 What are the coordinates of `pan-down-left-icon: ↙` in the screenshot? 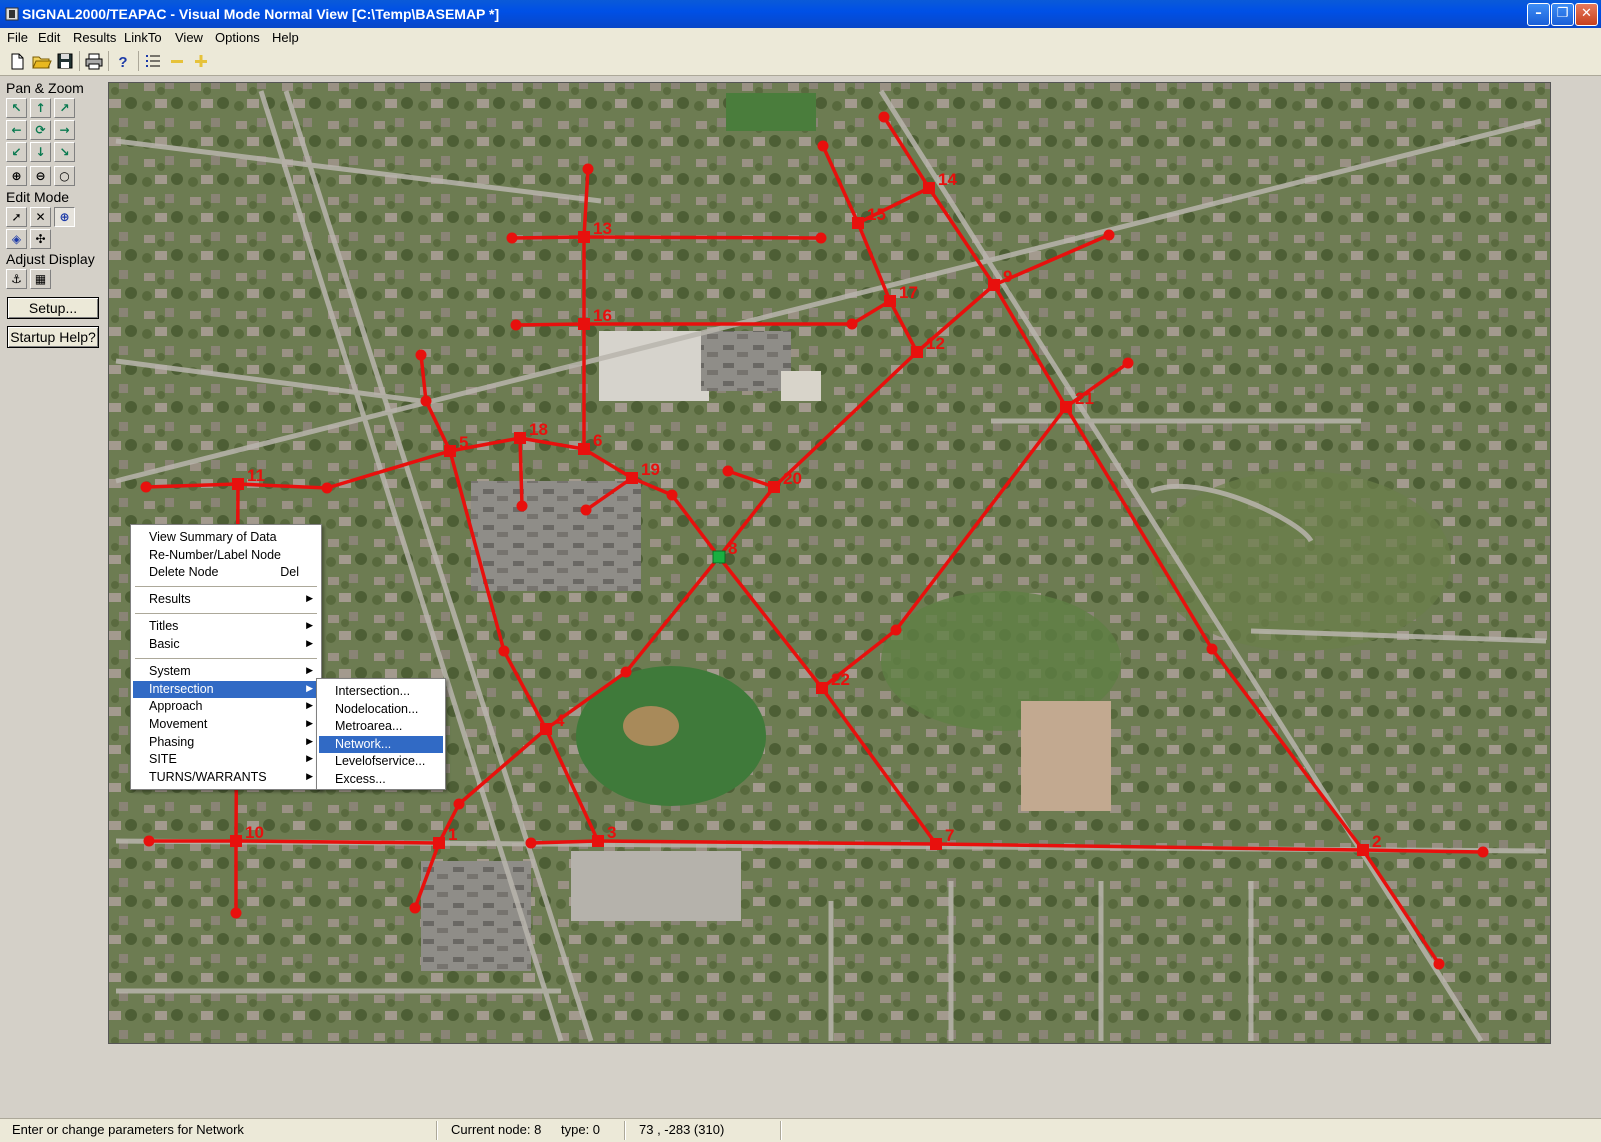 It's located at (16, 152).